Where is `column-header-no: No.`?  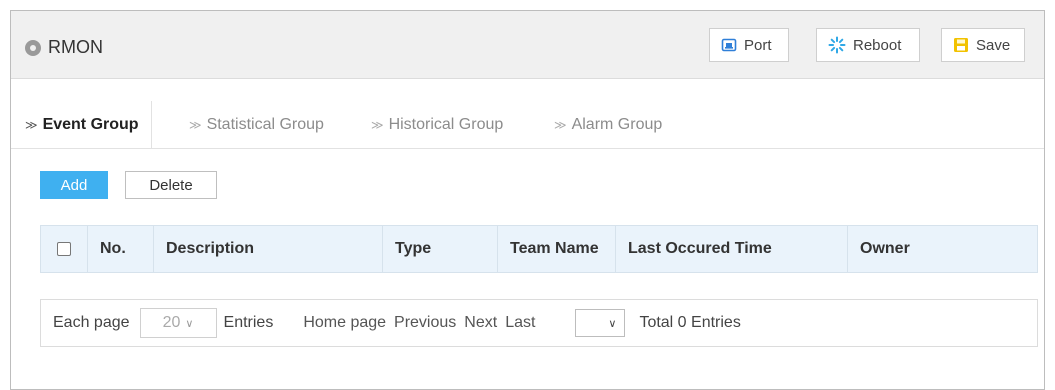 column-header-no: No. is located at coordinates (121, 249).